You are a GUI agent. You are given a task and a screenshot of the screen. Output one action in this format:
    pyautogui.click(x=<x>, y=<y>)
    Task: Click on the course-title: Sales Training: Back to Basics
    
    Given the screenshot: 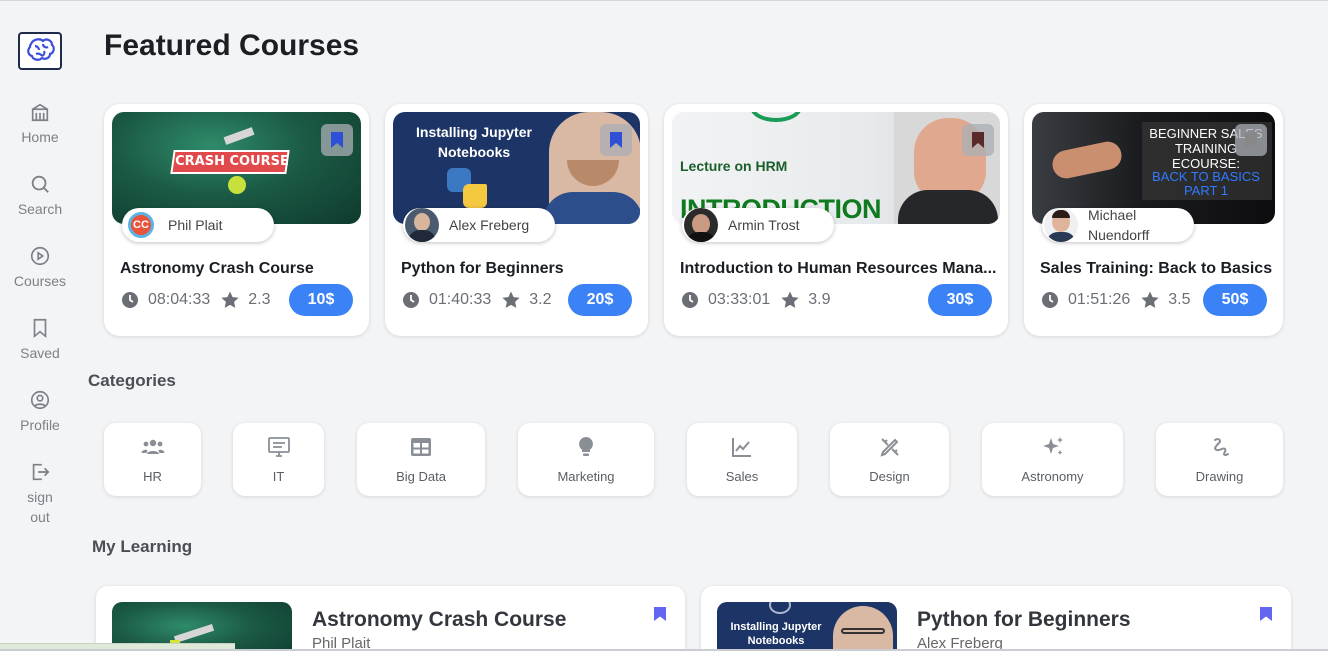 What is the action you would take?
    pyautogui.click(x=1156, y=268)
    